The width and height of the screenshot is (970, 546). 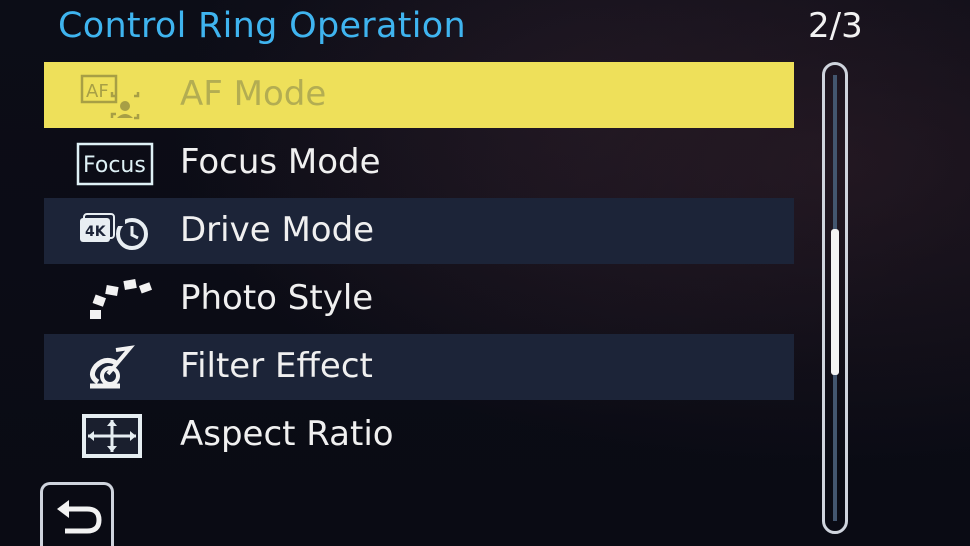 I want to click on drive-mode-icon: 4K, so click(x=116, y=231).